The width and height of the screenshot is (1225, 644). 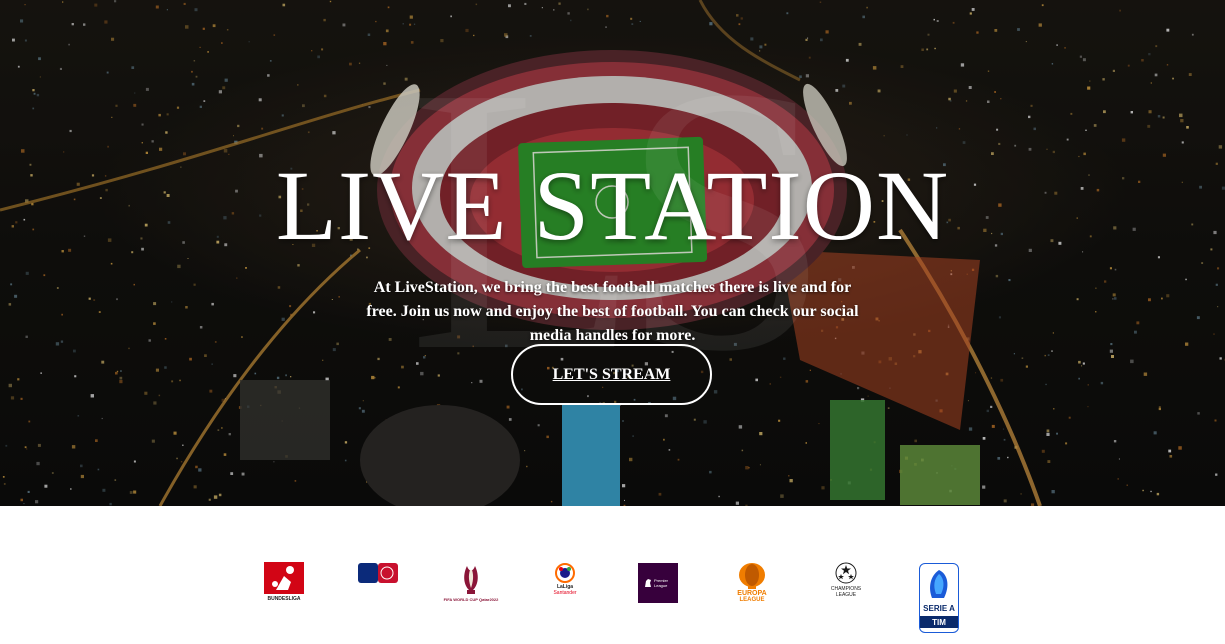 I want to click on premier-league-badge: Premier League, so click(x=658, y=583).